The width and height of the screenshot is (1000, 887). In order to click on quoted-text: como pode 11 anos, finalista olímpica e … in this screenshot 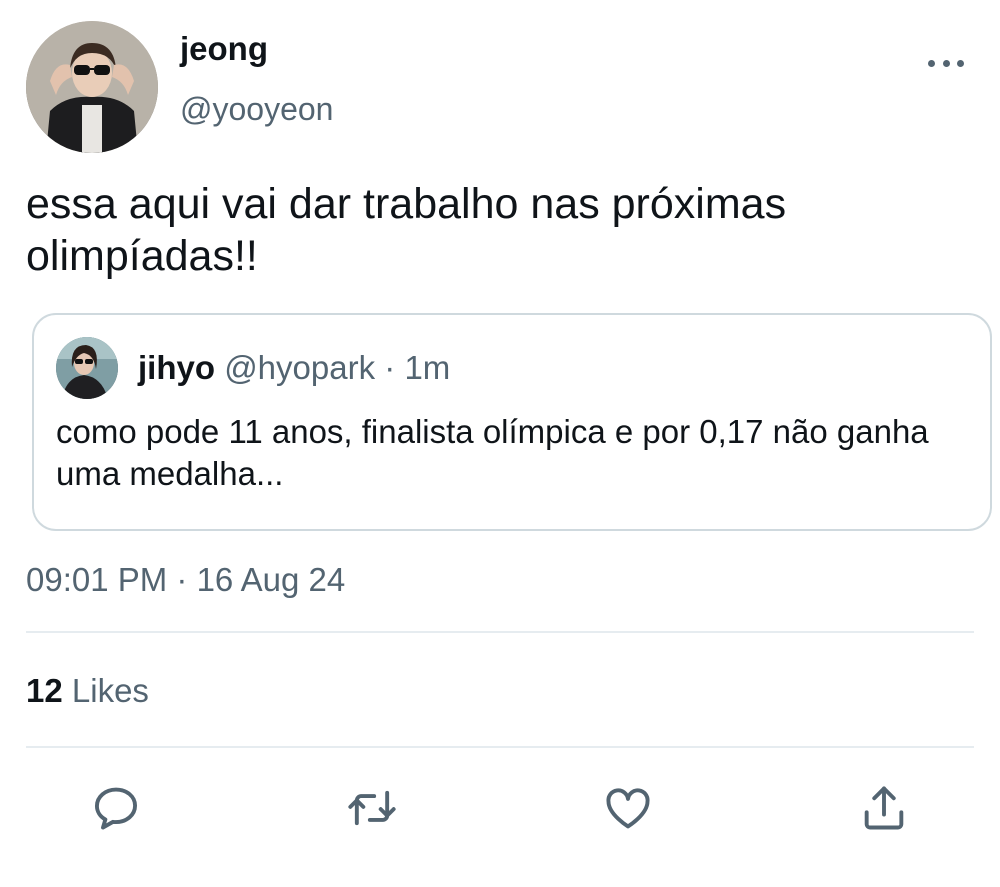, I will do `click(492, 452)`.